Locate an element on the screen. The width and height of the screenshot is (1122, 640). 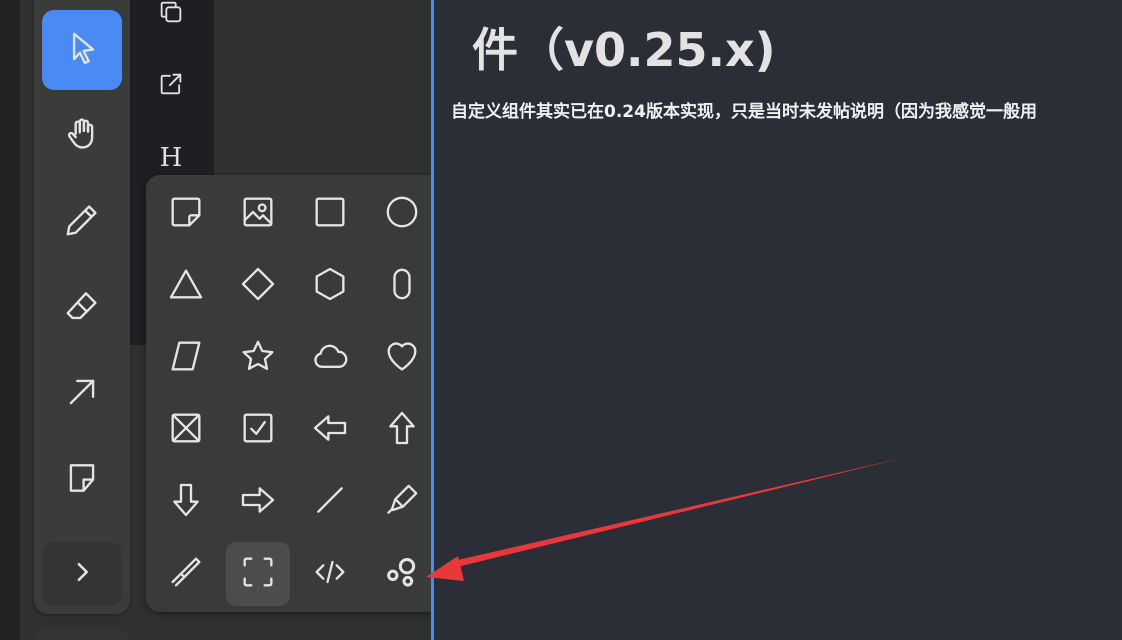
arrow-left-icon is located at coordinates (330, 430).